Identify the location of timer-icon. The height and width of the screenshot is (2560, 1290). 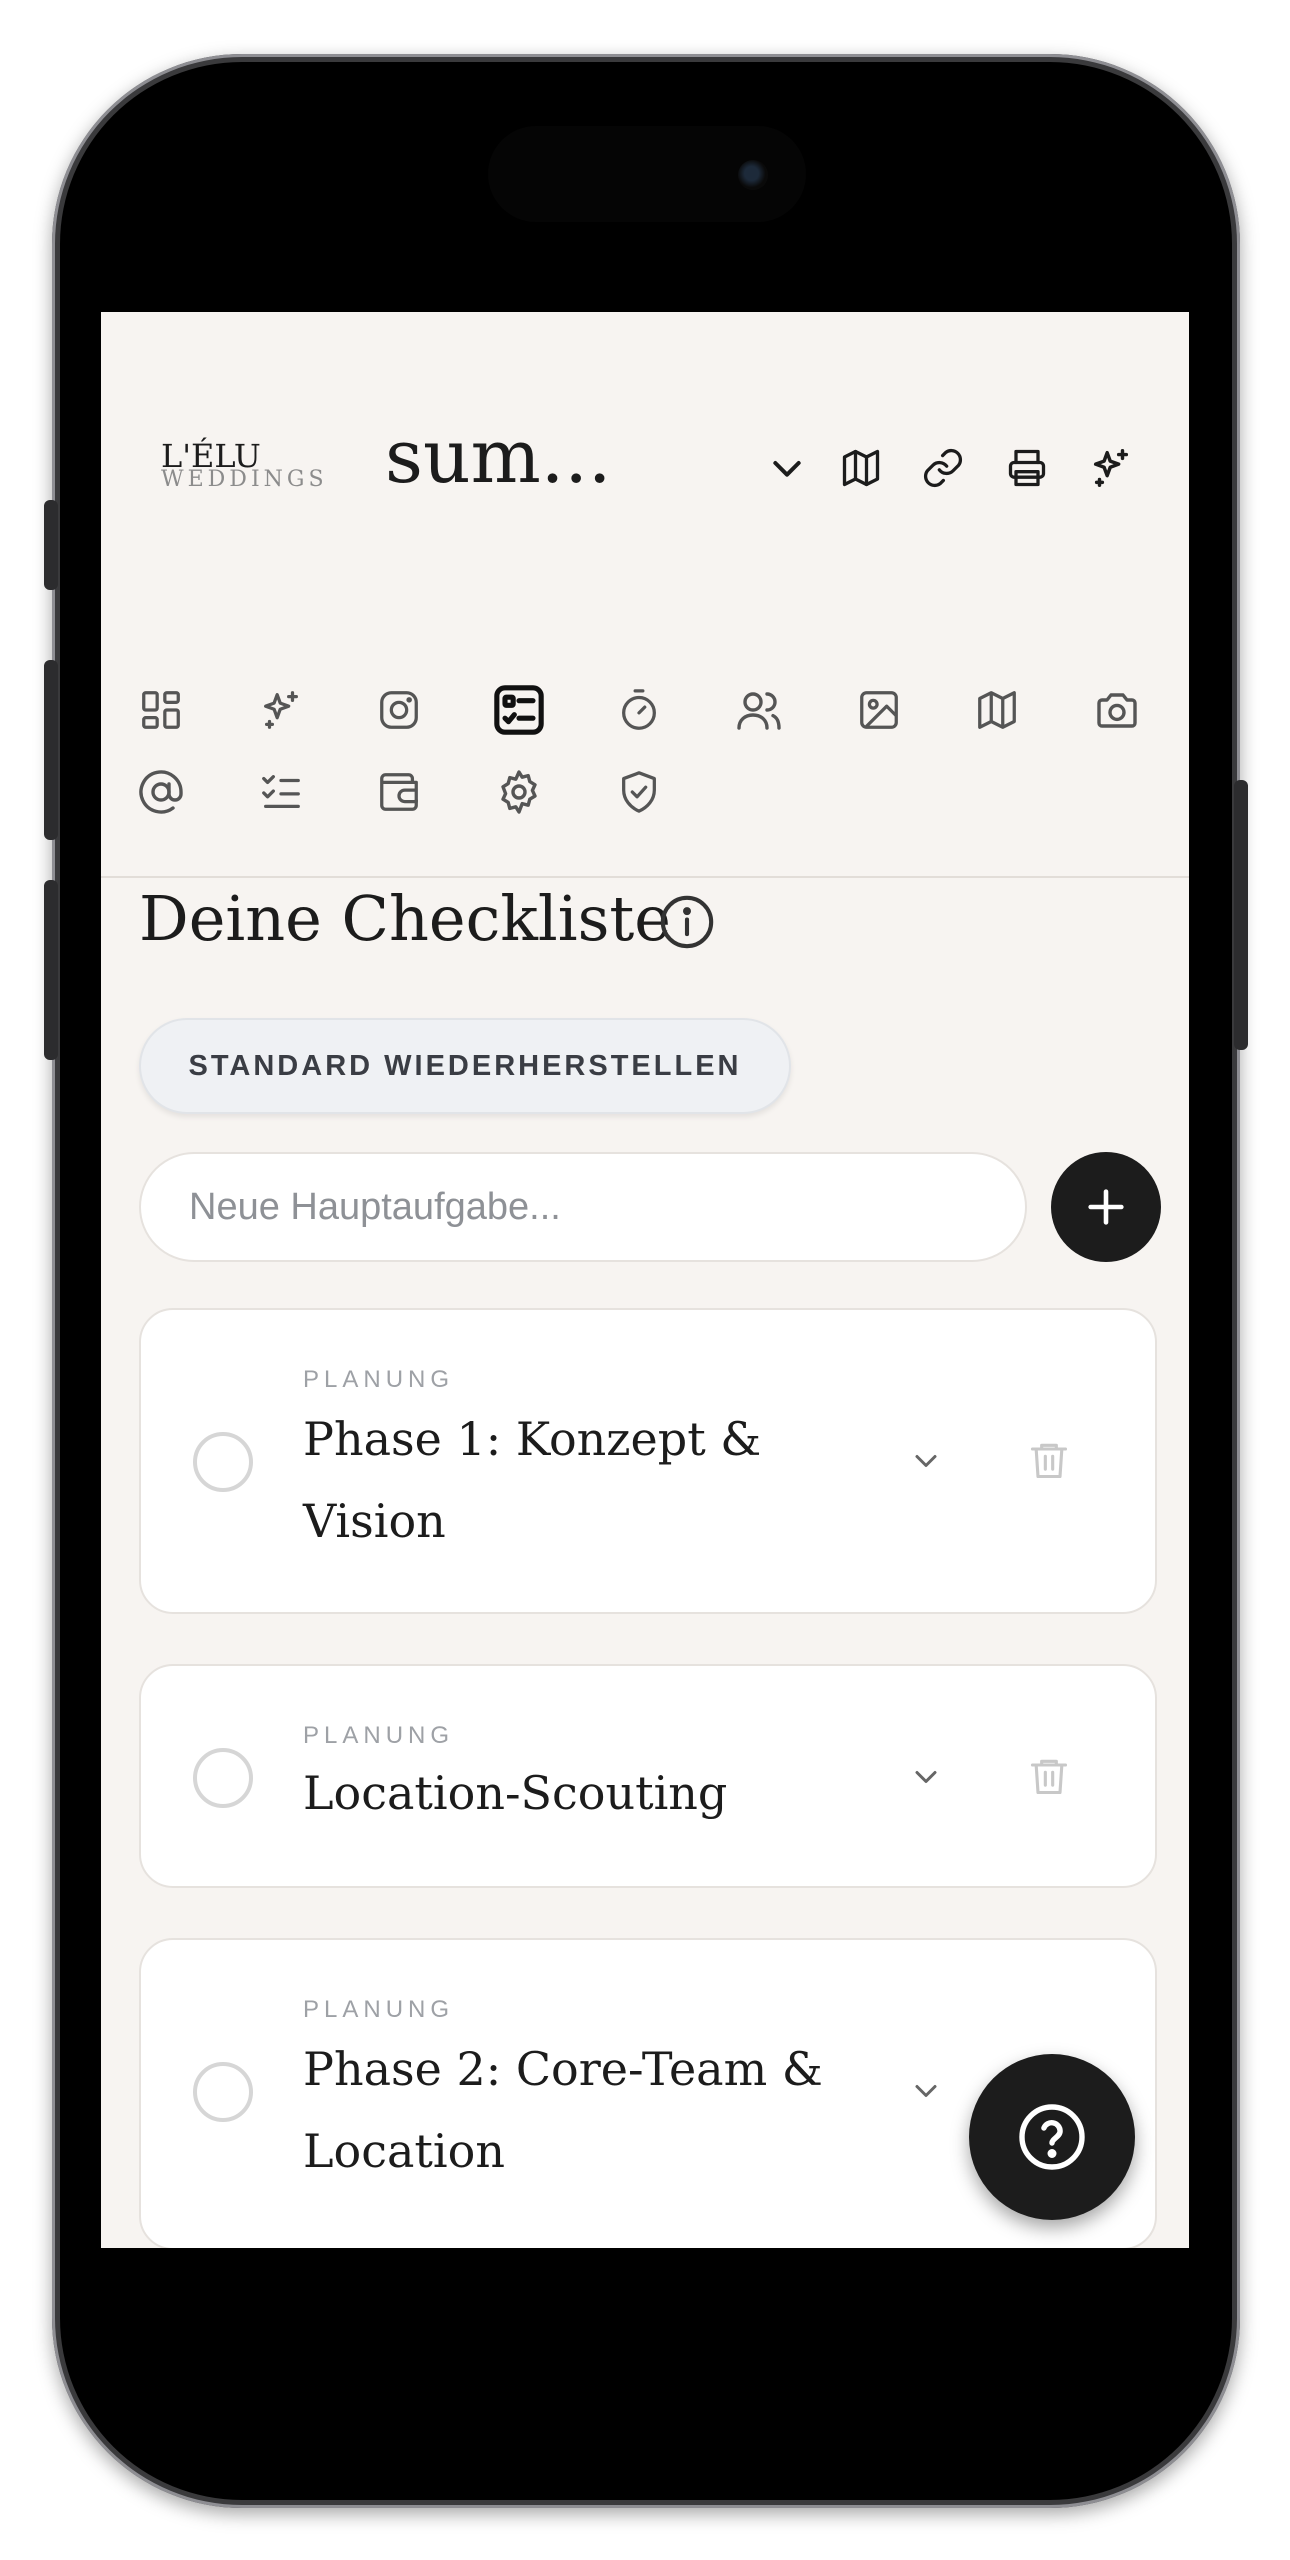
(639, 710).